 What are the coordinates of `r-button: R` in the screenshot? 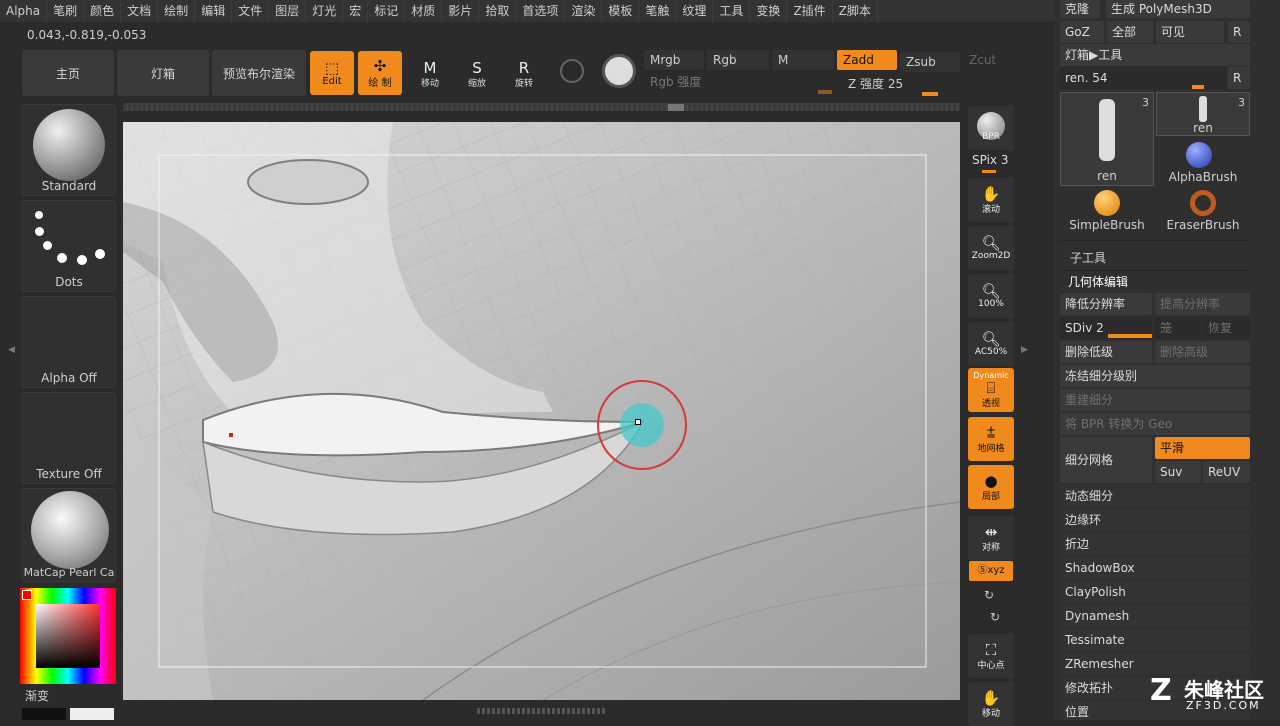 It's located at (1239, 32).